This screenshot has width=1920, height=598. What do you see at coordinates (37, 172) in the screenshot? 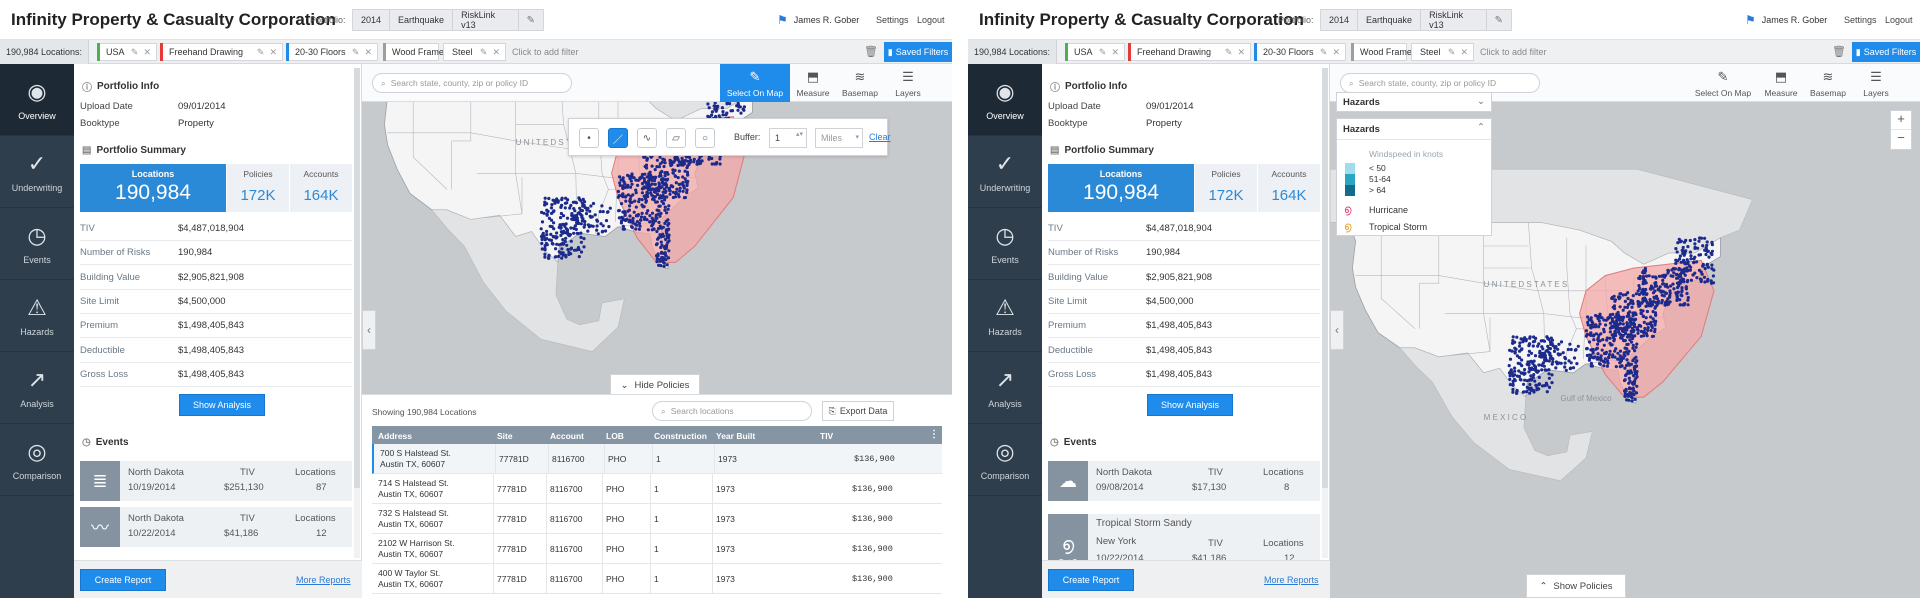
I see `nav-item-underwriting: ✓ Underwriting` at bounding box center [37, 172].